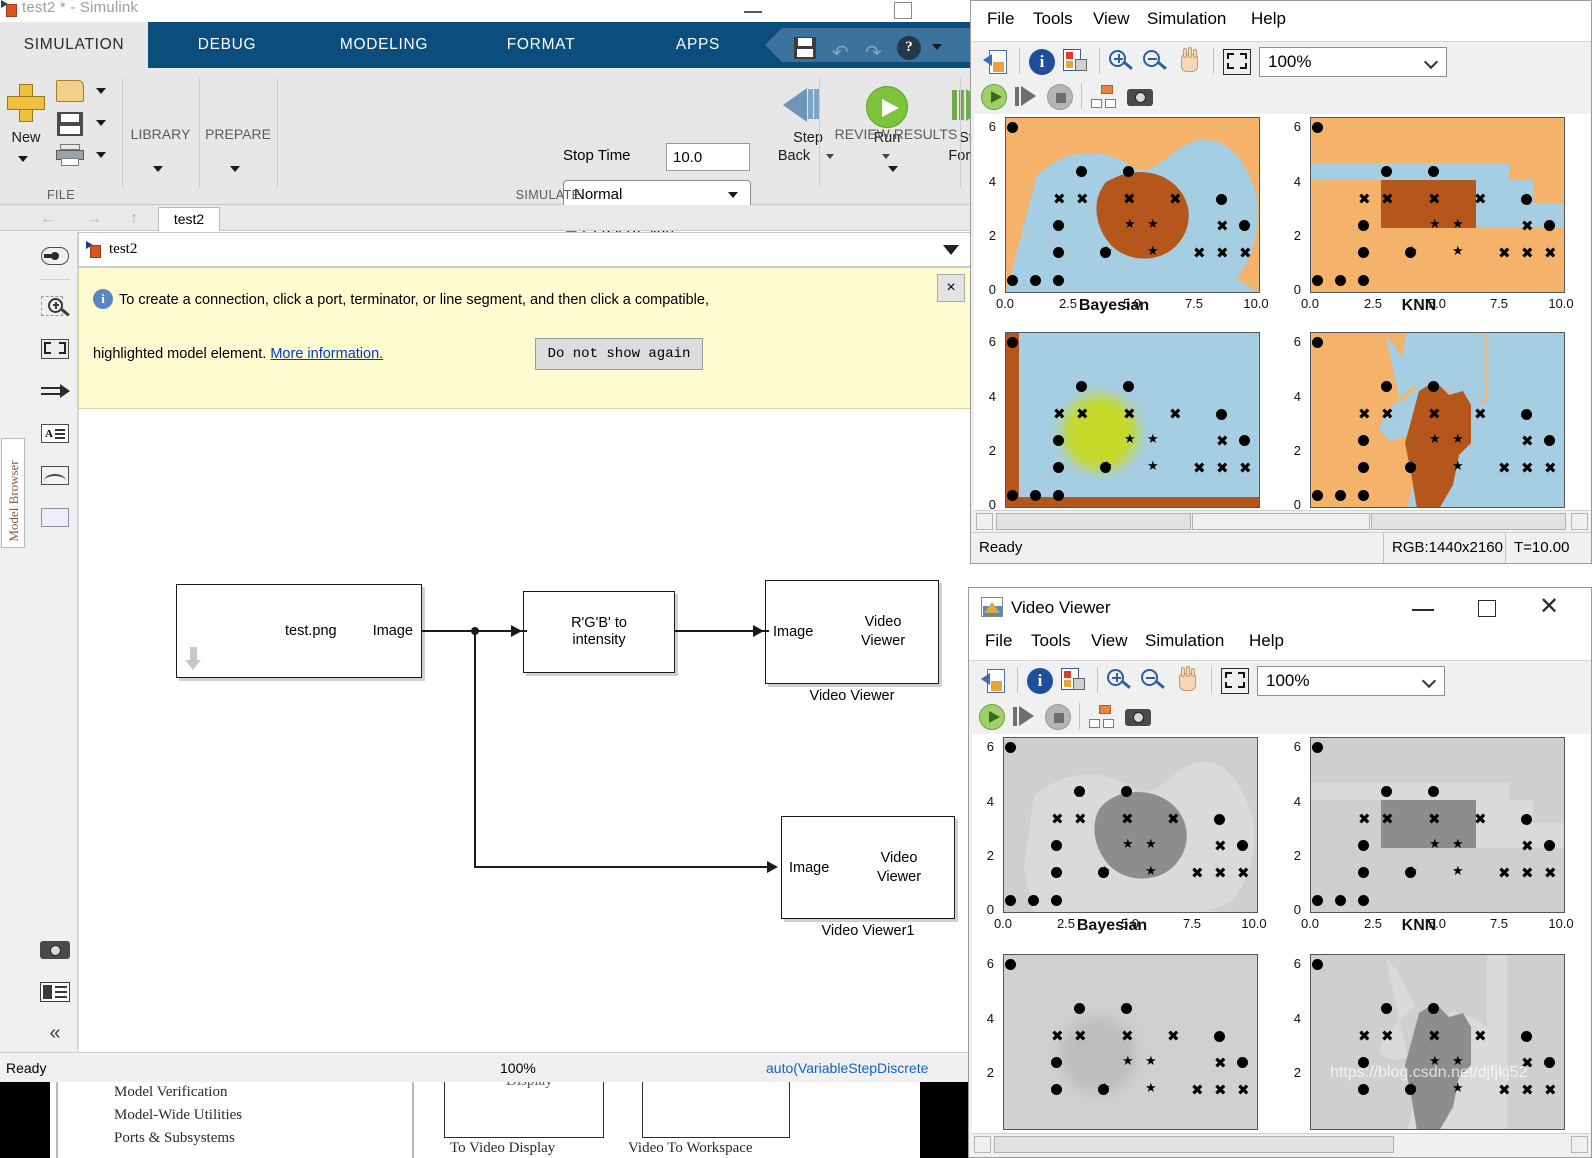  I want to click on minimize-button, so click(753, 10).